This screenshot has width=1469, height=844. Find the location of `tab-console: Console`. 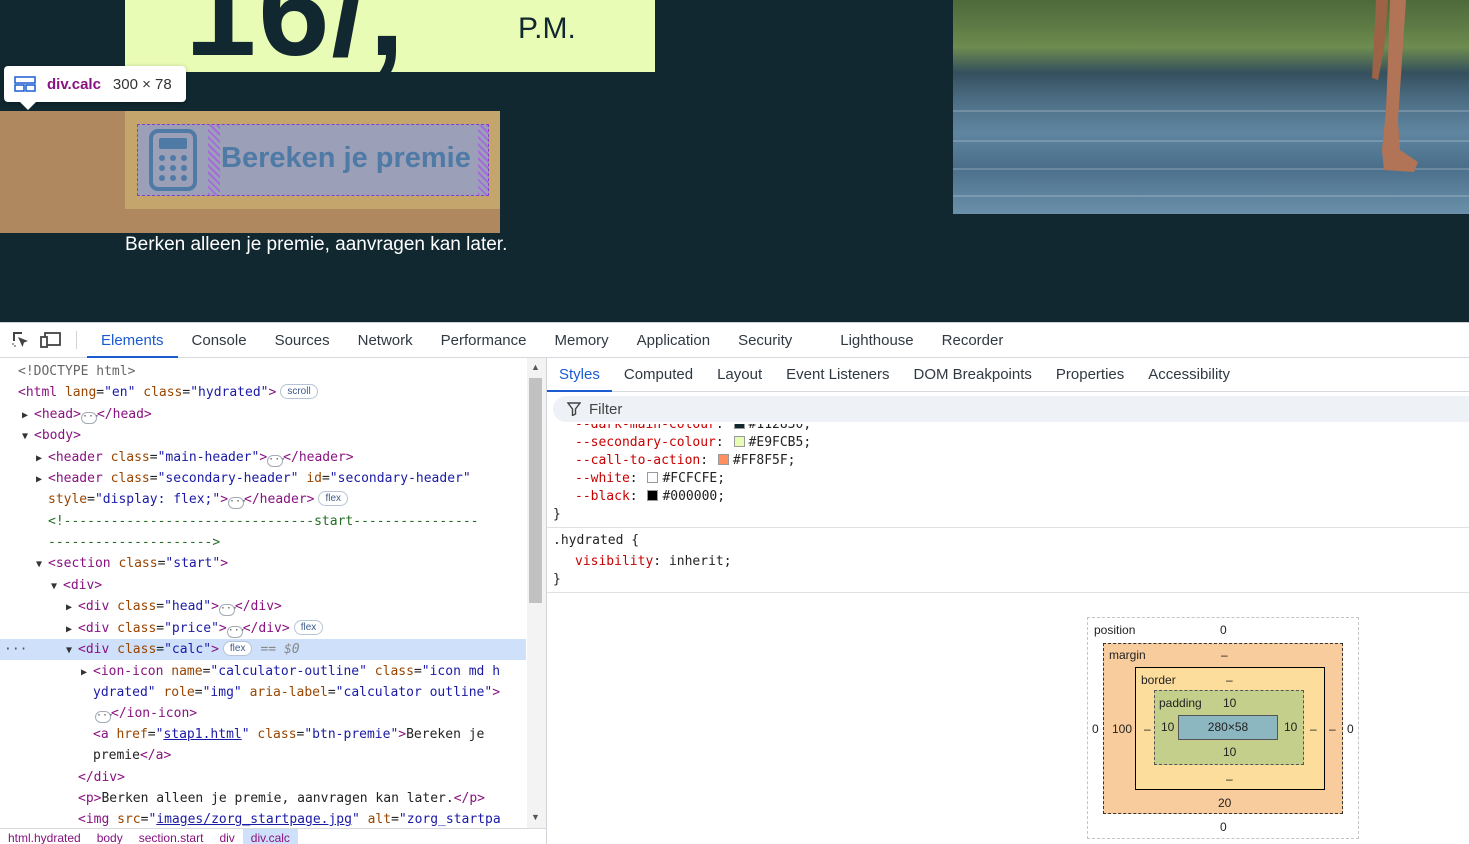

tab-console: Console is located at coordinates (219, 340).